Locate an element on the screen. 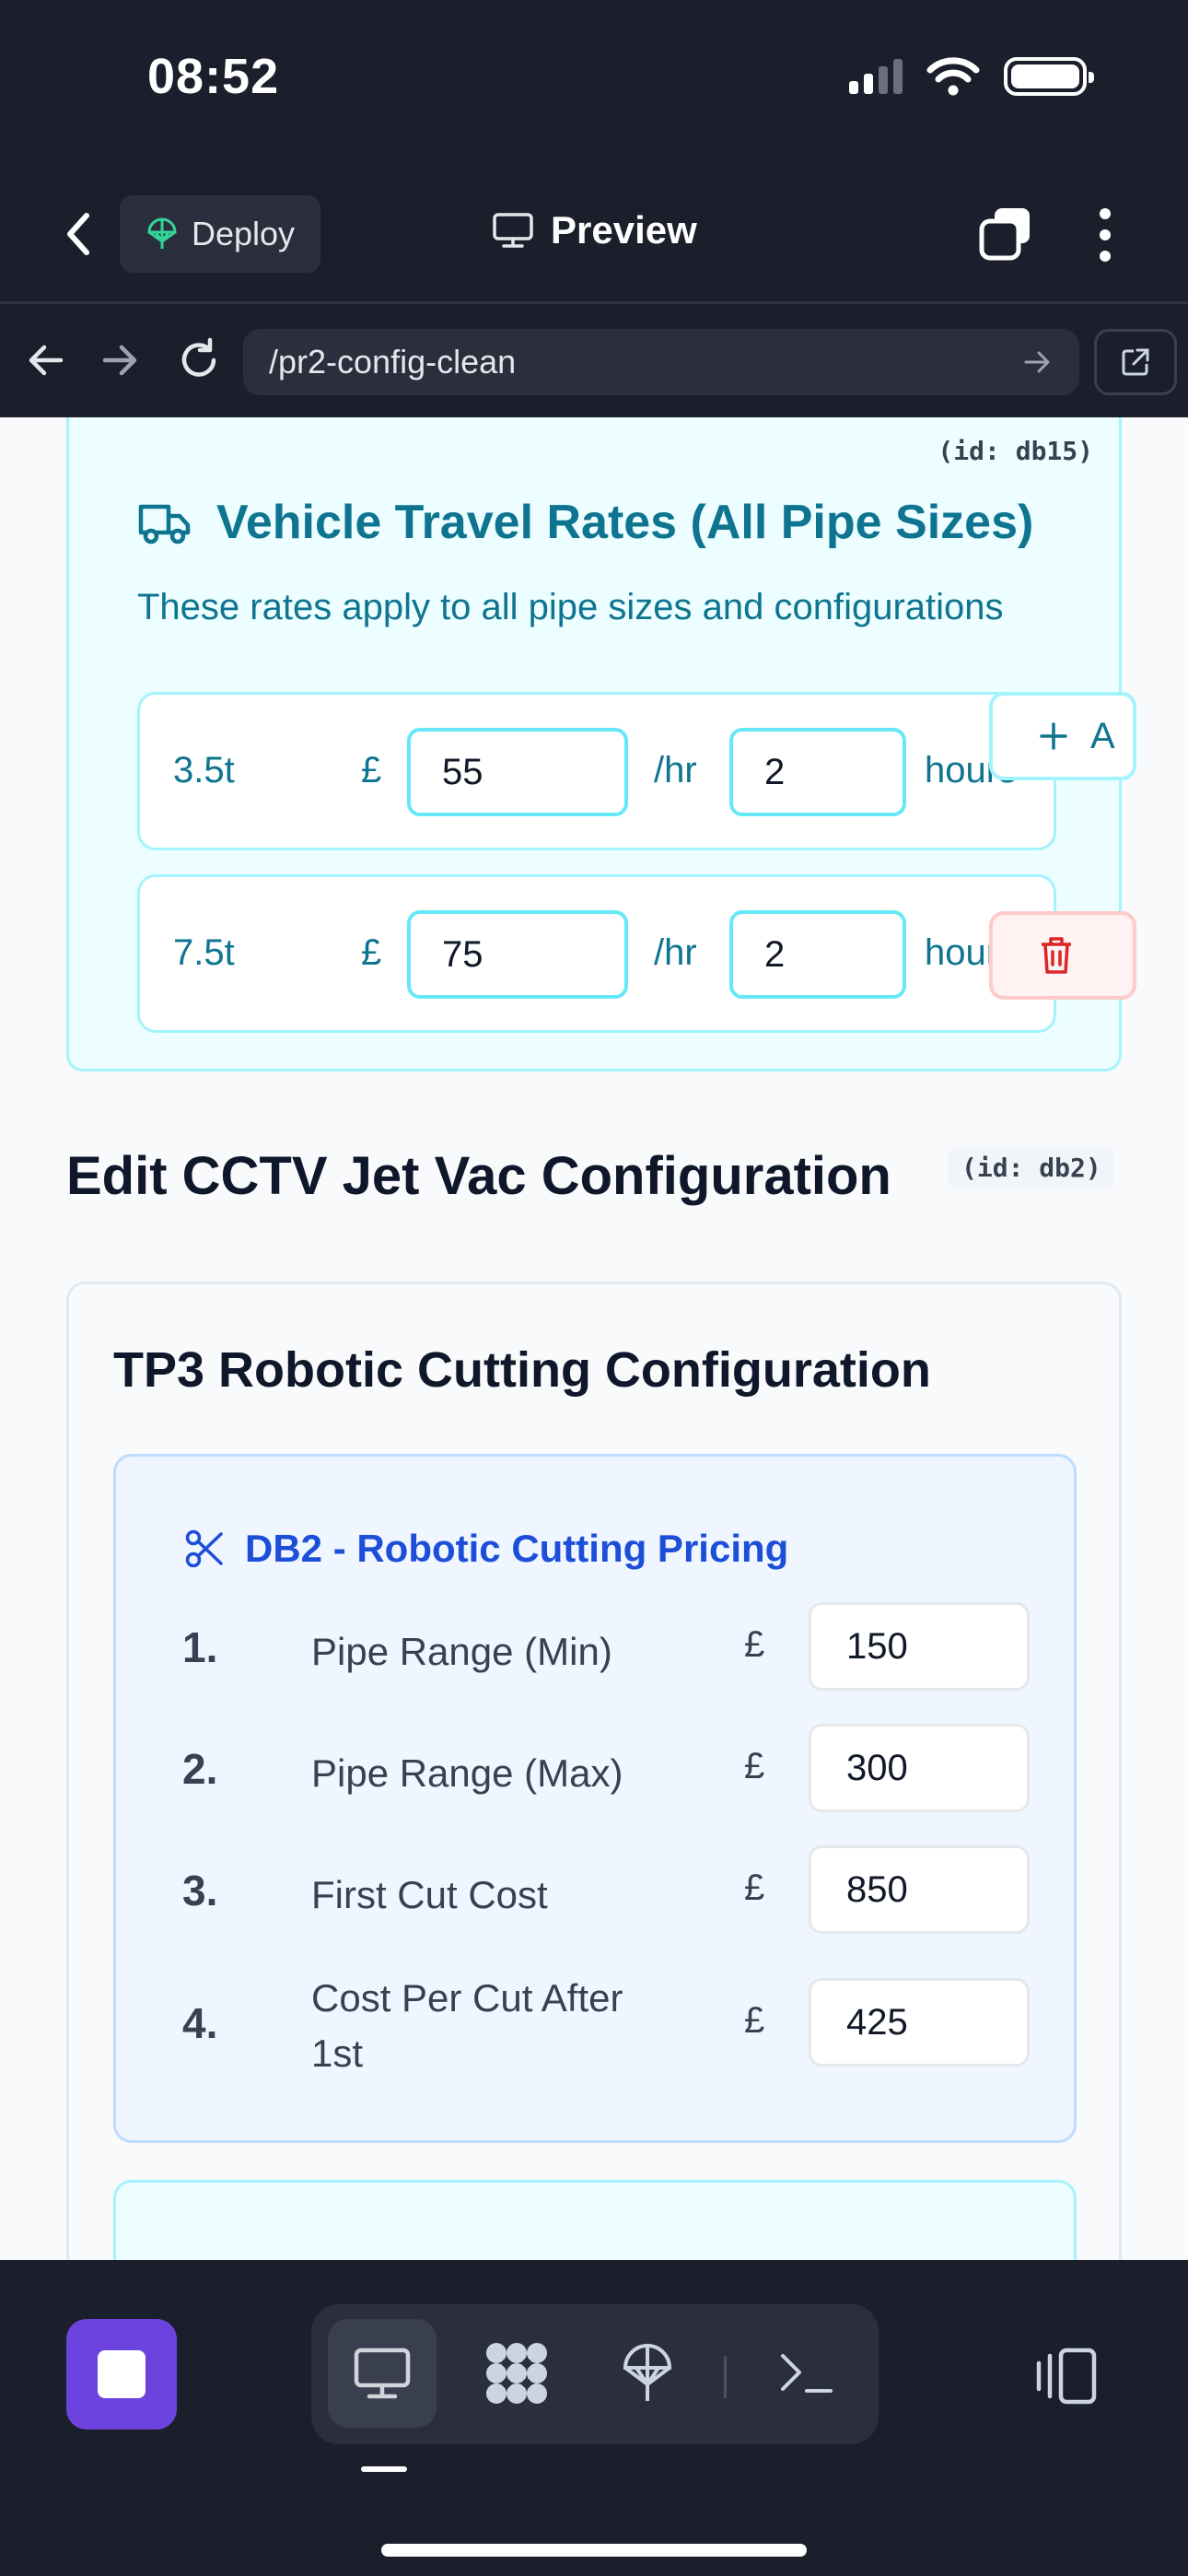 This screenshot has width=1188, height=2576. truck-icon is located at coordinates (164, 524).